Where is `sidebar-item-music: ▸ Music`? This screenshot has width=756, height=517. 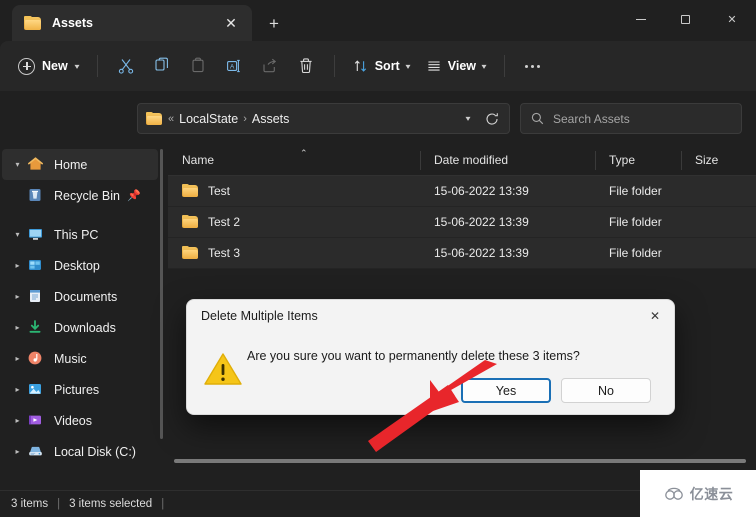
sidebar-item-music: ▸ Music is located at coordinates (80, 358).